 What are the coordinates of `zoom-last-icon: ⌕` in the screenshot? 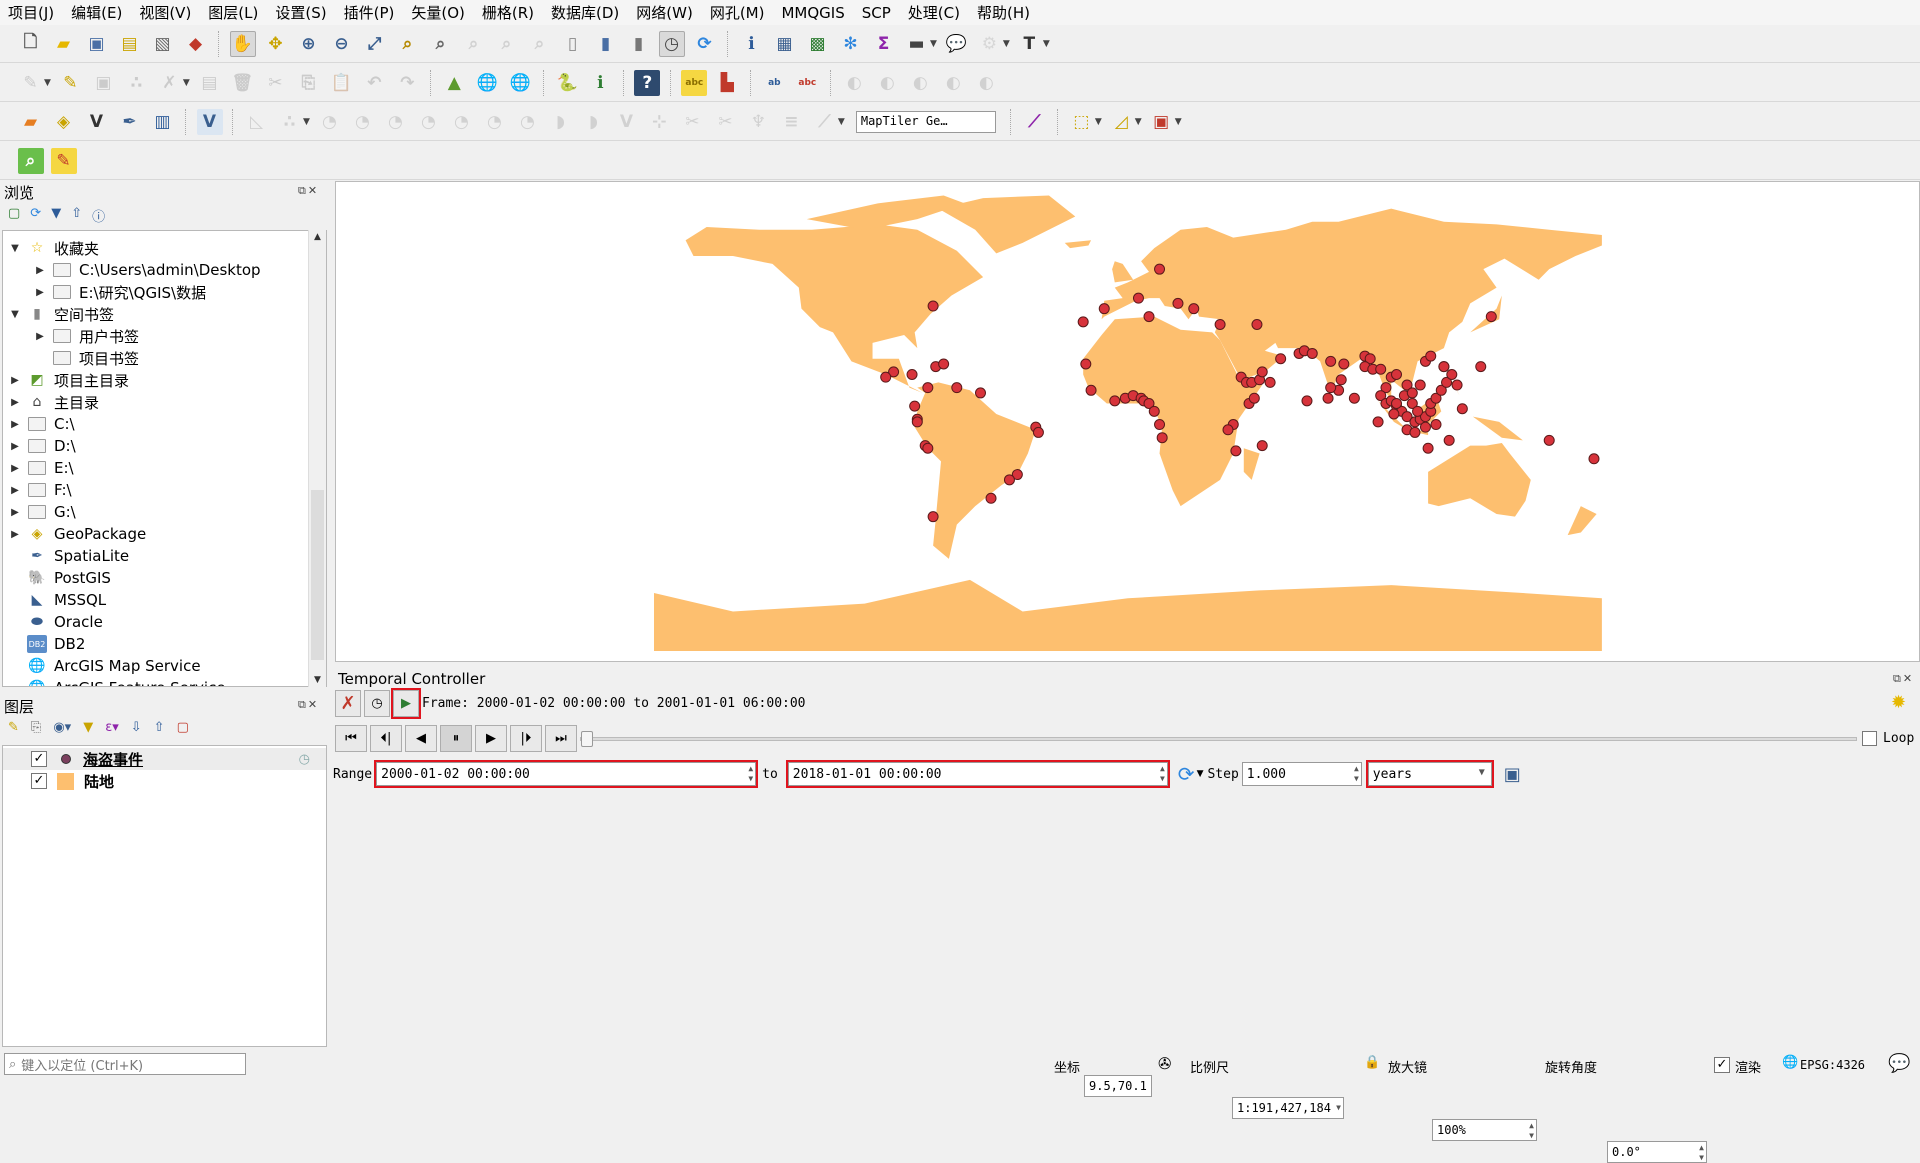 It's located at (507, 44).